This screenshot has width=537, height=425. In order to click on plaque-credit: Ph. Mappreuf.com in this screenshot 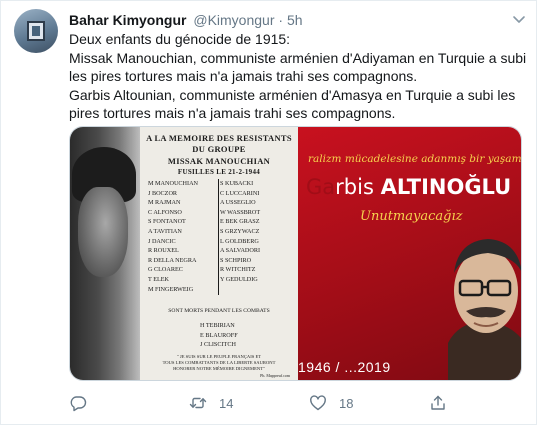, I will do `click(275, 375)`.